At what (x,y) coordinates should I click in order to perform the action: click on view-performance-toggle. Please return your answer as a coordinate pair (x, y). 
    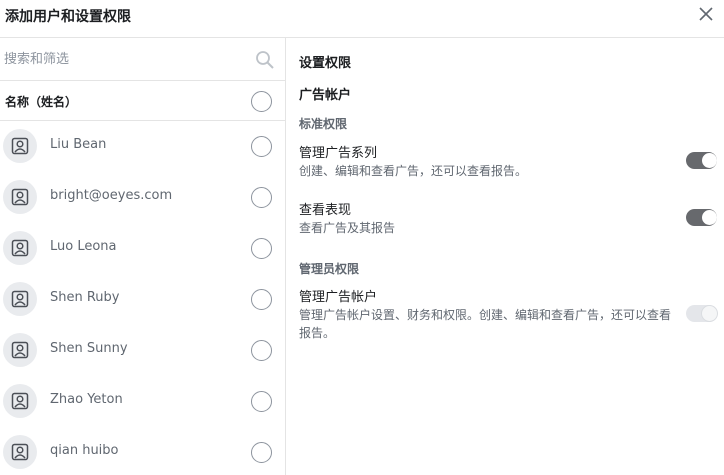
    Looking at the image, I should click on (701, 217).